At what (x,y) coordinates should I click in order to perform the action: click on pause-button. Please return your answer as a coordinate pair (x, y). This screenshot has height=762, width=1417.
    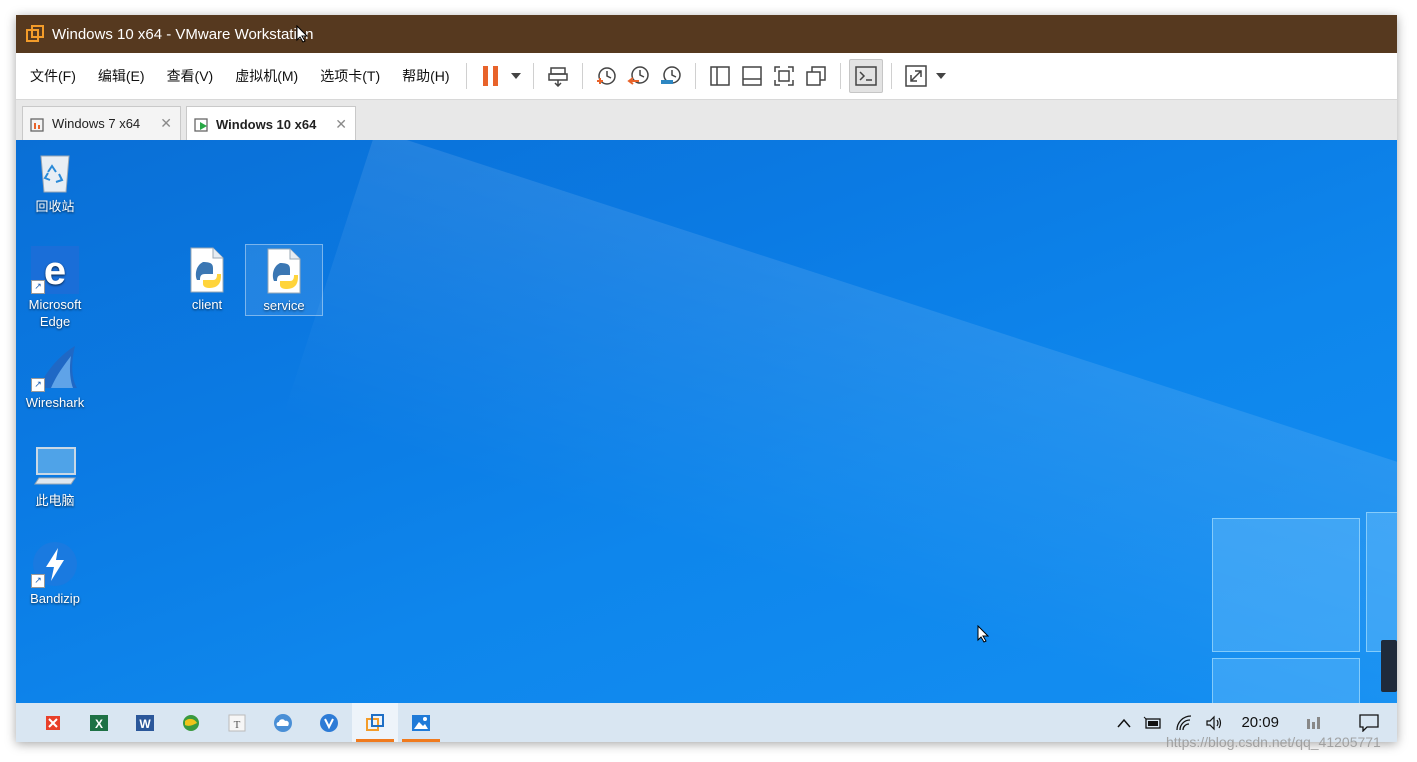
    Looking at the image, I should click on (491, 76).